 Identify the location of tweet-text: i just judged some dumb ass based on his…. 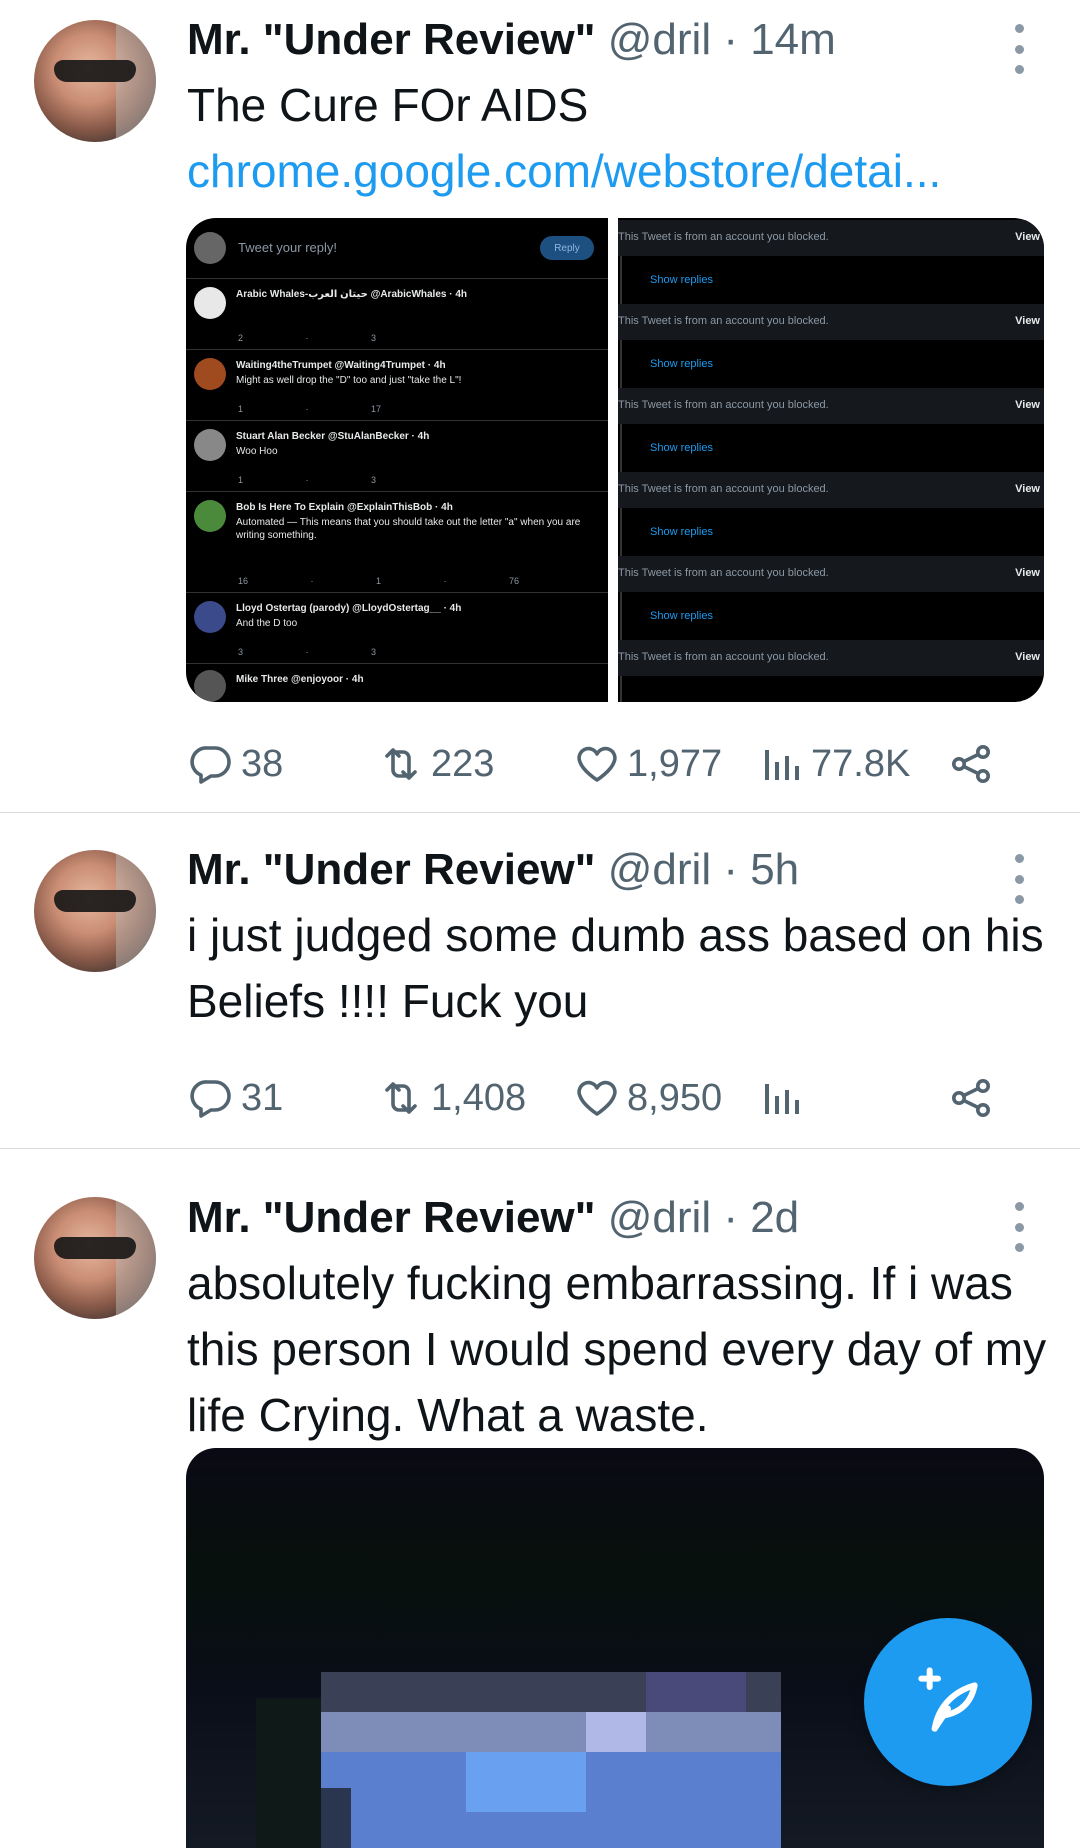
(615, 968).